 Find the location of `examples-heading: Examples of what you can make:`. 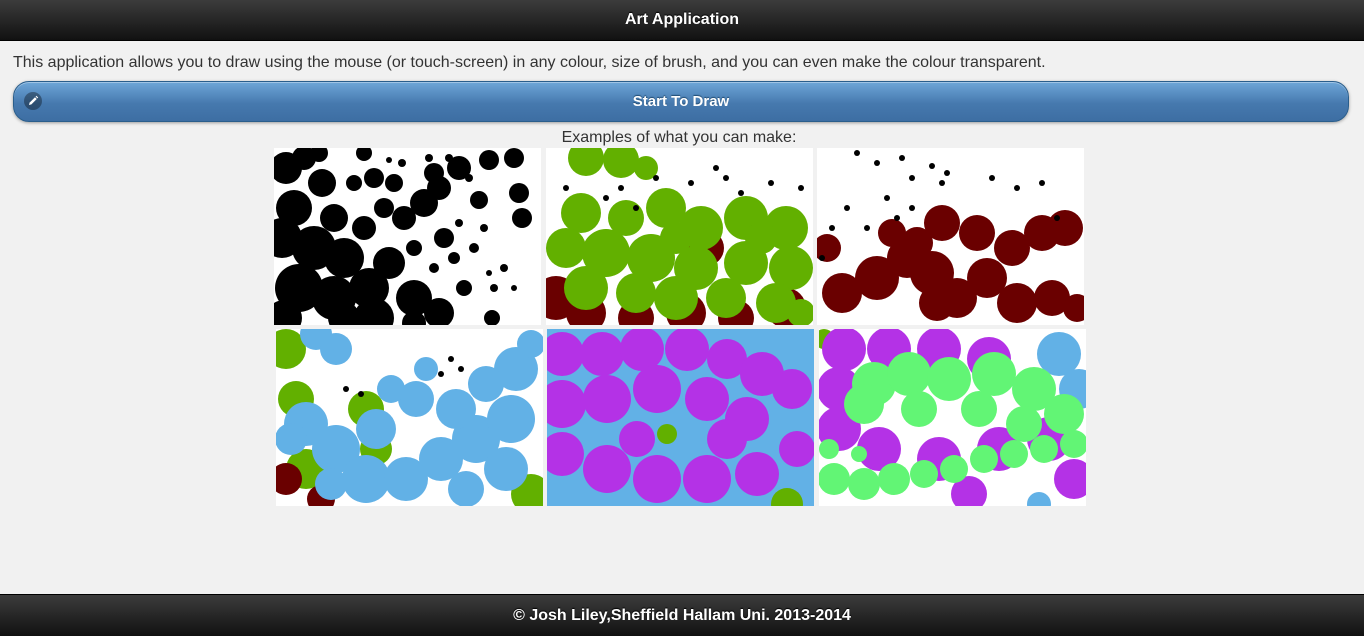

examples-heading: Examples of what you can make: is located at coordinates (679, 137).